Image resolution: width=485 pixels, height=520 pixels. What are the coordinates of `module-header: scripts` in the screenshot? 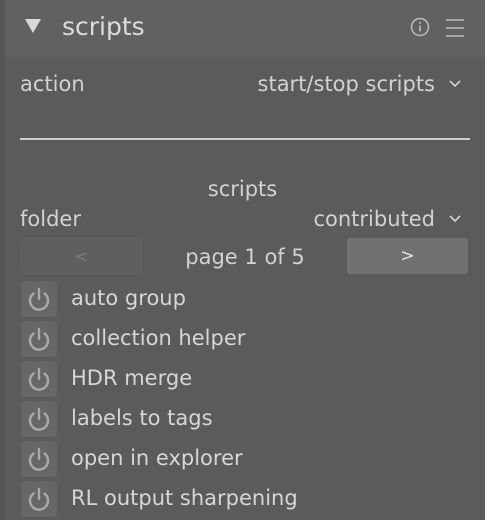 It's located at (245, 28).